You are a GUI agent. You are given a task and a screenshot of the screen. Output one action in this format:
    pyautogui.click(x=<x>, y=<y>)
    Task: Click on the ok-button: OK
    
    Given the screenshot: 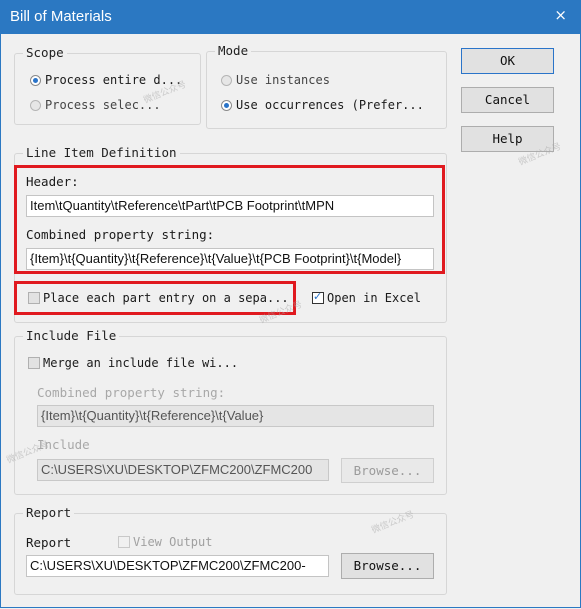 What is the action you would take?
    pyautogui.click(x=507, y=61)
    